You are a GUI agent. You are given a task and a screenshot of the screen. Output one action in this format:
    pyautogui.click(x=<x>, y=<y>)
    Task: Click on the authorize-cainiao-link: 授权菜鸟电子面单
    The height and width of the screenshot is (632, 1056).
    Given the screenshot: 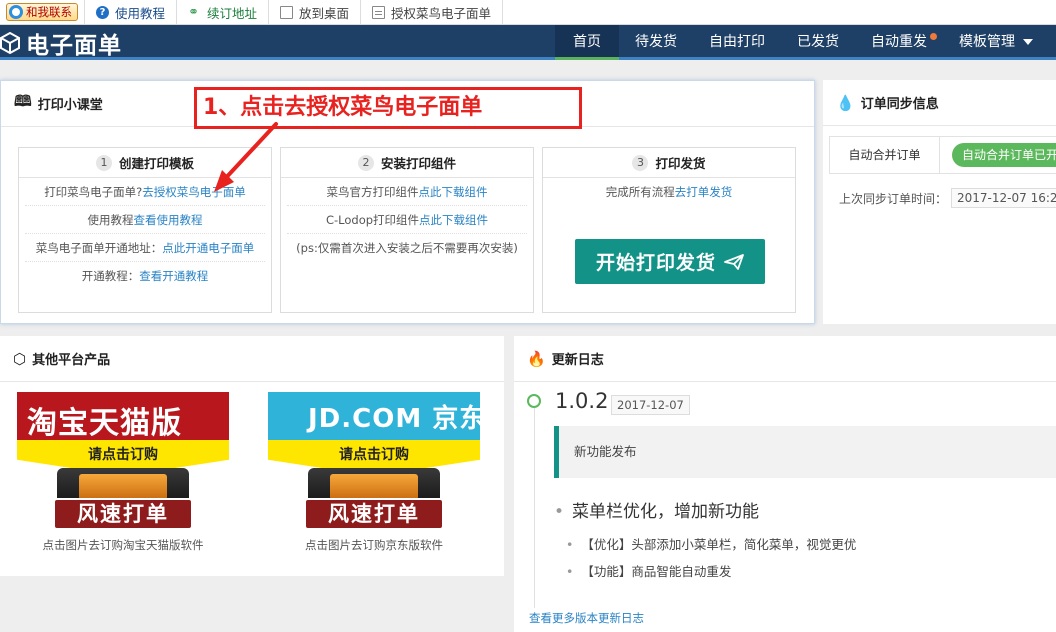 What is the action you would take?
    pyautogui.click(x=432, y=12)
    